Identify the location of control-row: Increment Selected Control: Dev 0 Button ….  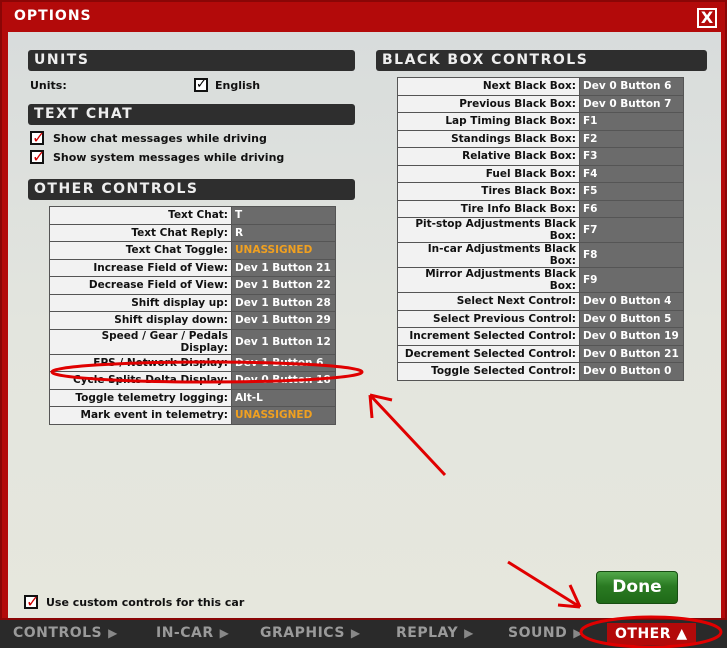
(540, 336).